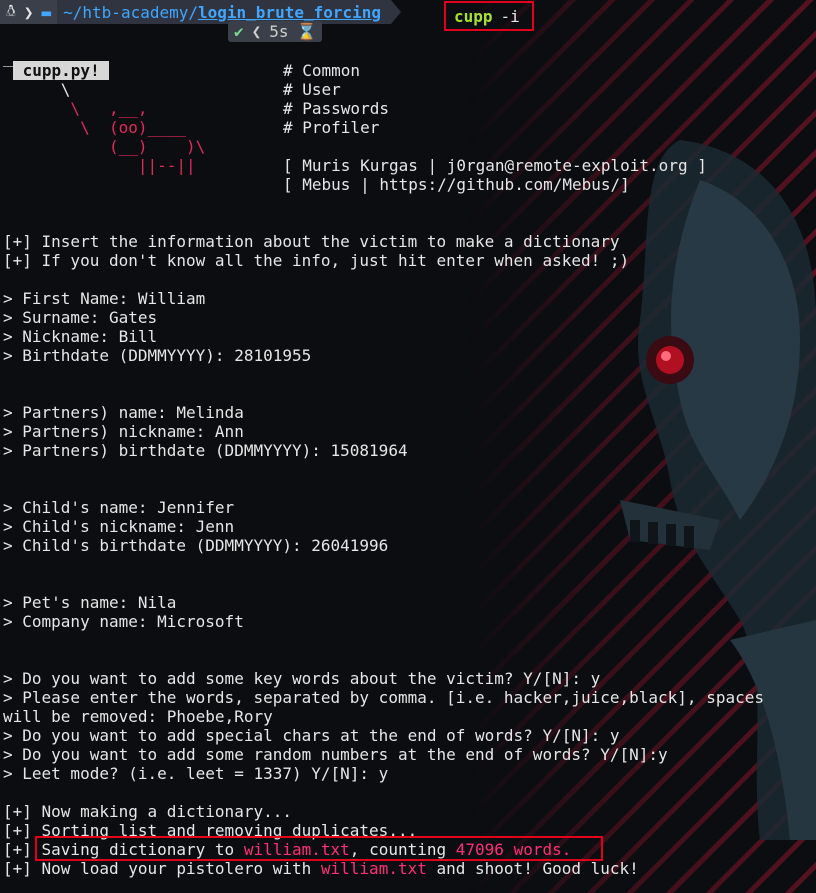  What do you see at coordinates (104, 298) in the screenshot?
I see `first-name-line: > First Name: William` at bounding box center [104, 298].